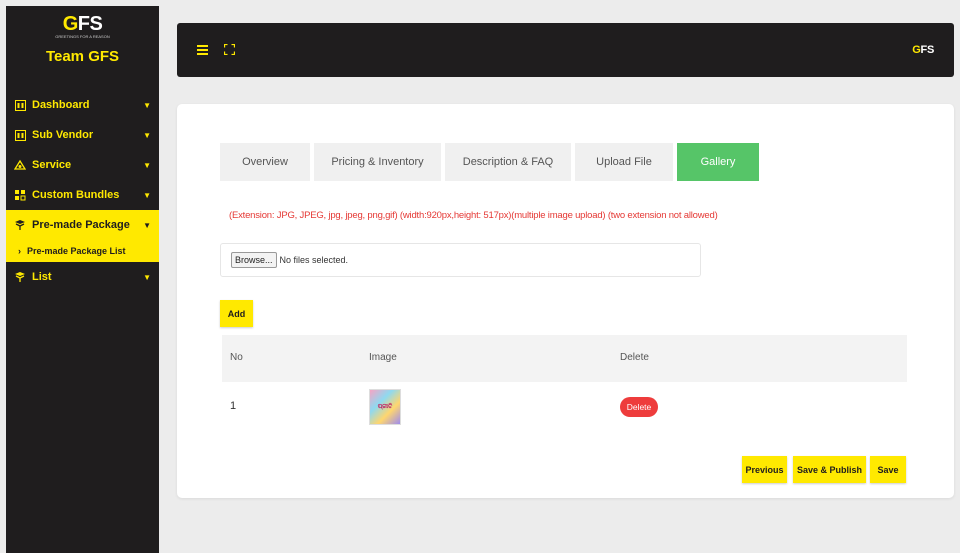 The image size is (960, 553). What do you see at coordinates (565, 50) in the screenshot?
I see `topbar: GFS` at bounding box center [565, 50].